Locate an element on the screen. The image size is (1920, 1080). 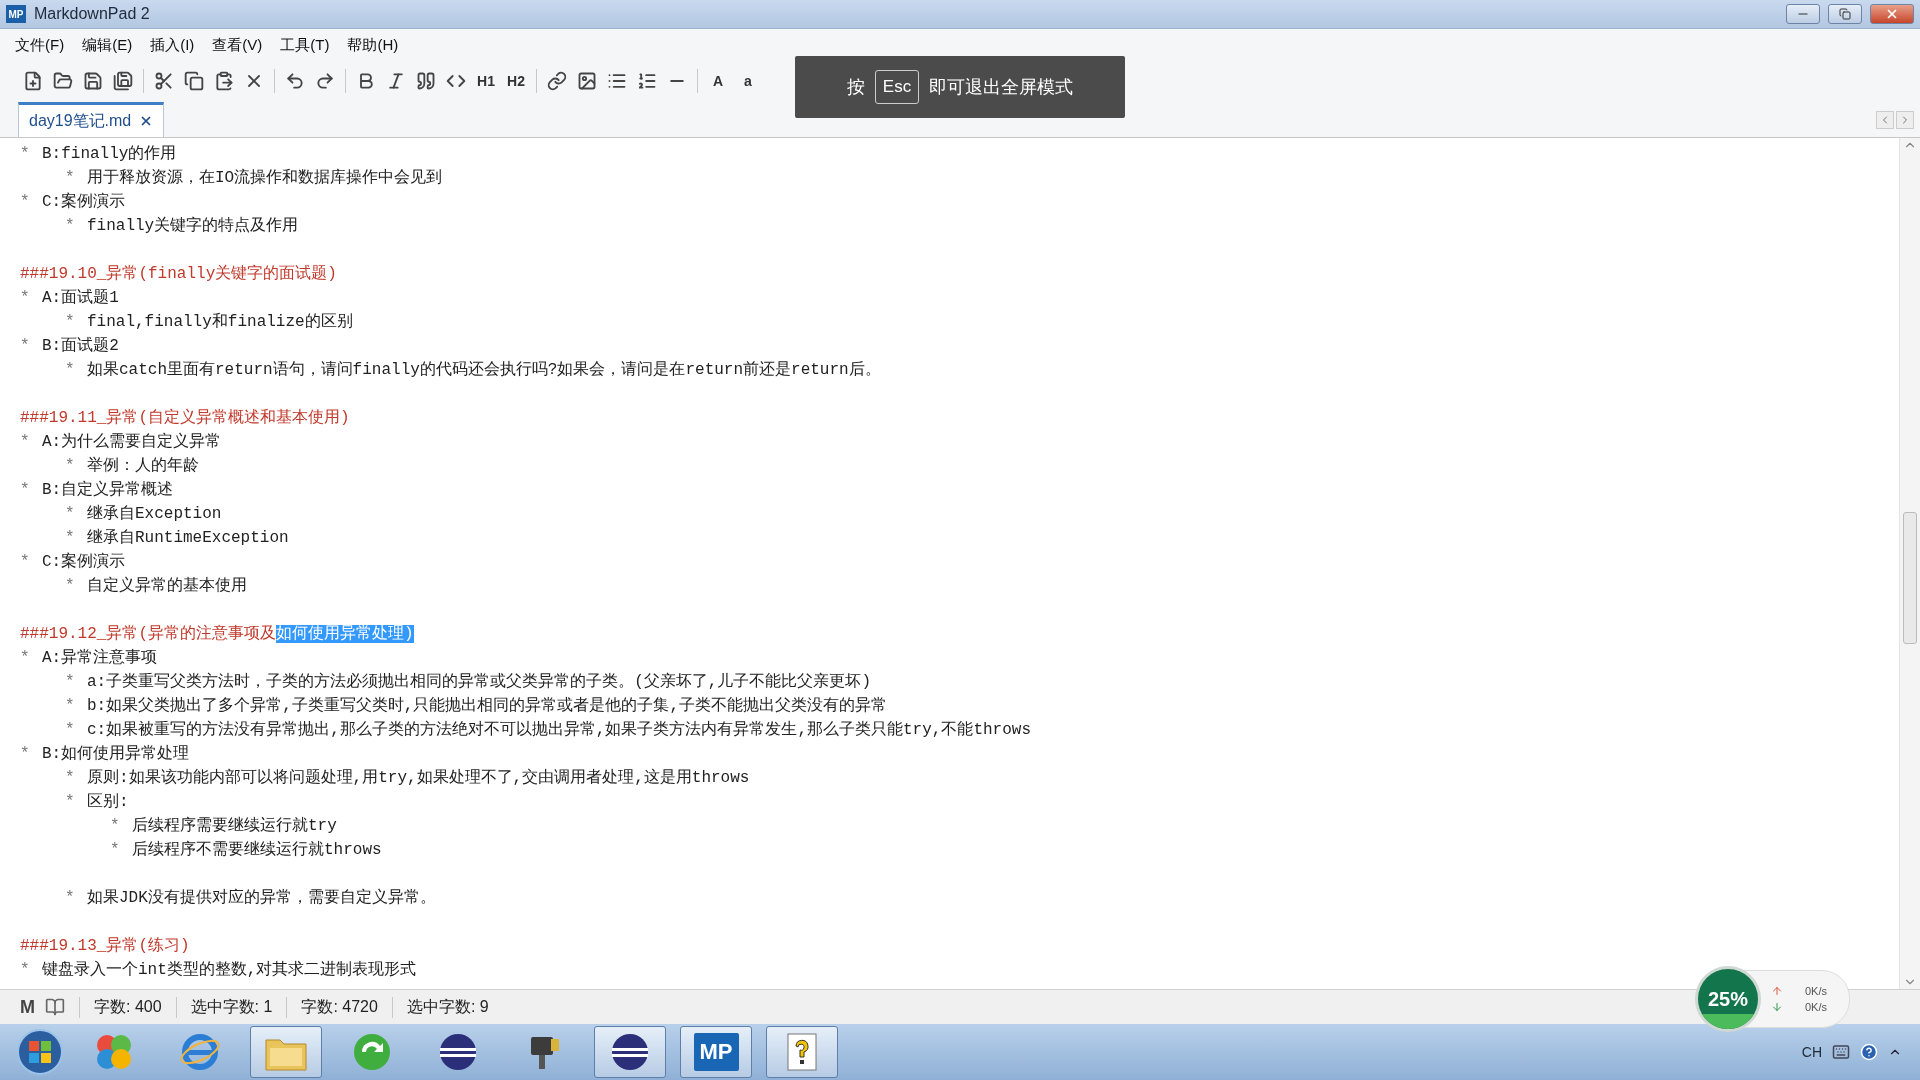
redo-icon is located at coordinates (325, 81).